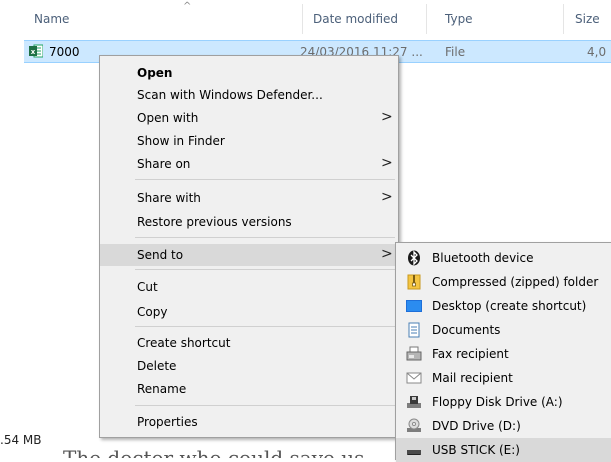  I want to click on menu-item-restore-versions: Restore previous versions, so click(249, 222).